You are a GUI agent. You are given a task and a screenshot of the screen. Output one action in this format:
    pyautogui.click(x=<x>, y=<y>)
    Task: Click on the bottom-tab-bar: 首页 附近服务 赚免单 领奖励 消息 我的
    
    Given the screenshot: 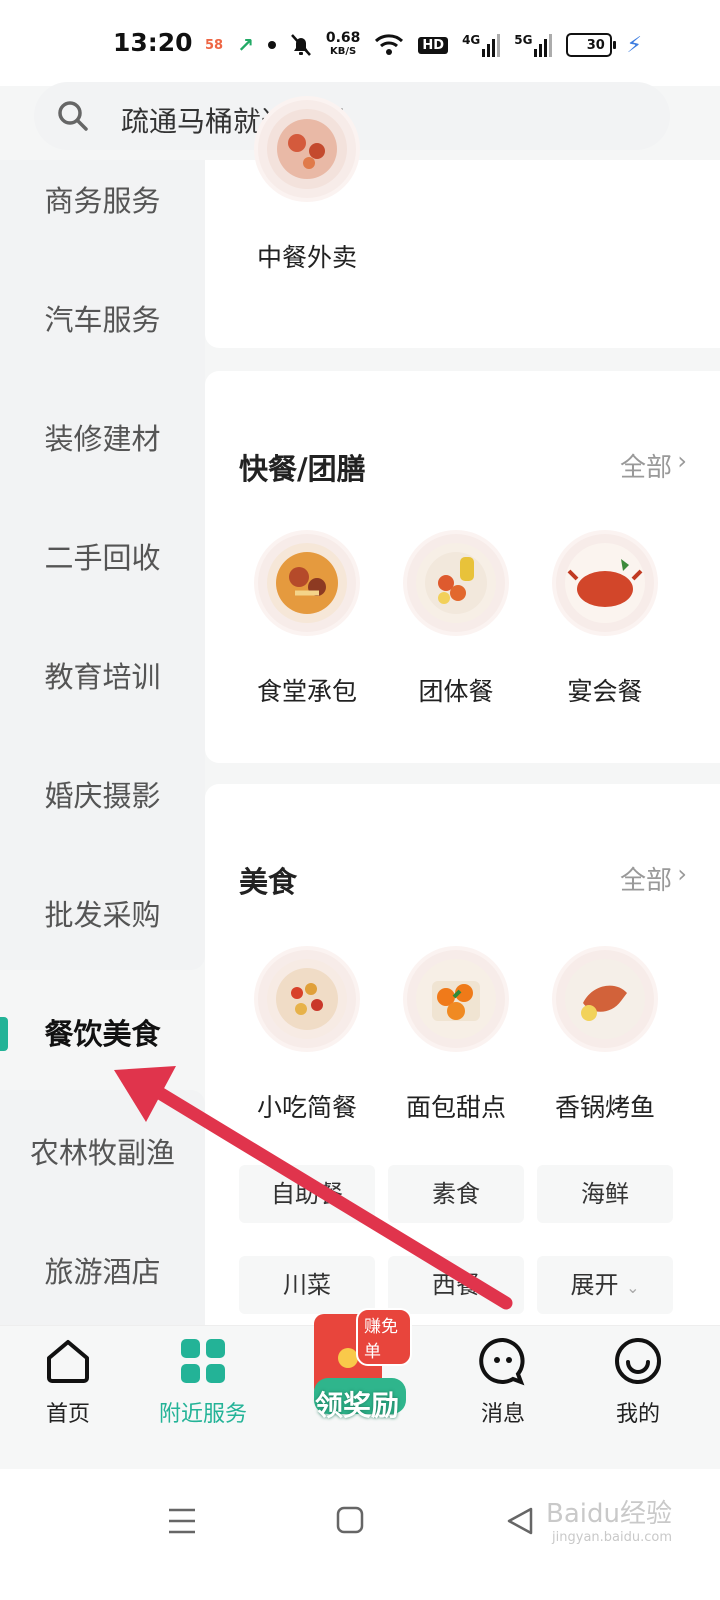 What is the action you would take?
    pyautogui.click(x=360, y=1389)
    